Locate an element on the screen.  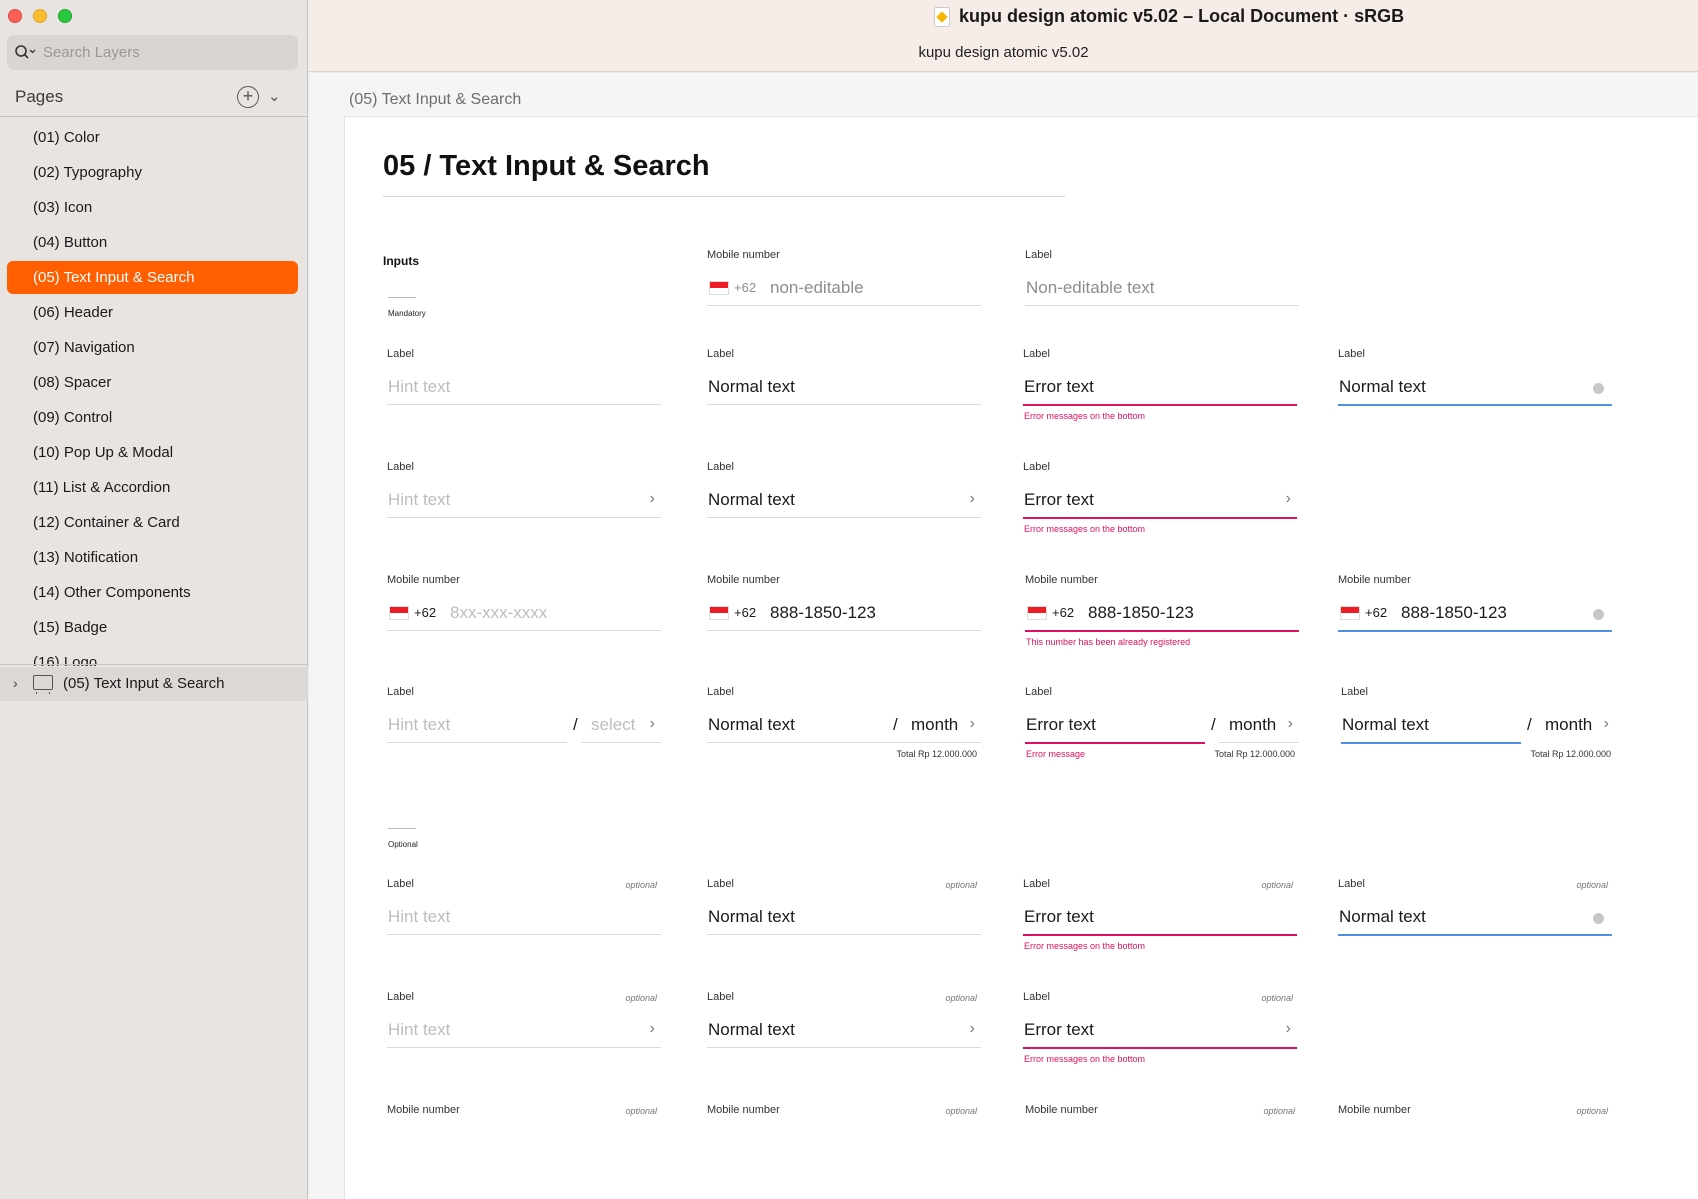
close-window-button is located at coordinates (15, 16).